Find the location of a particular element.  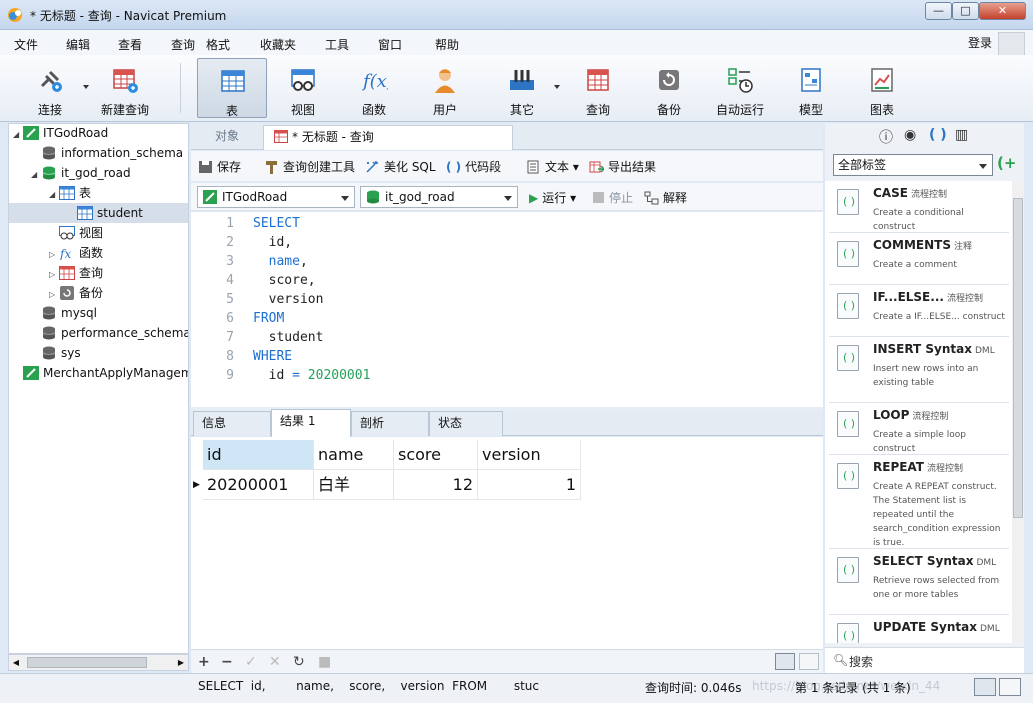

tree-node-merchantapplymanagem: MerchantApplyManagem is located at coordinates (100, 373).